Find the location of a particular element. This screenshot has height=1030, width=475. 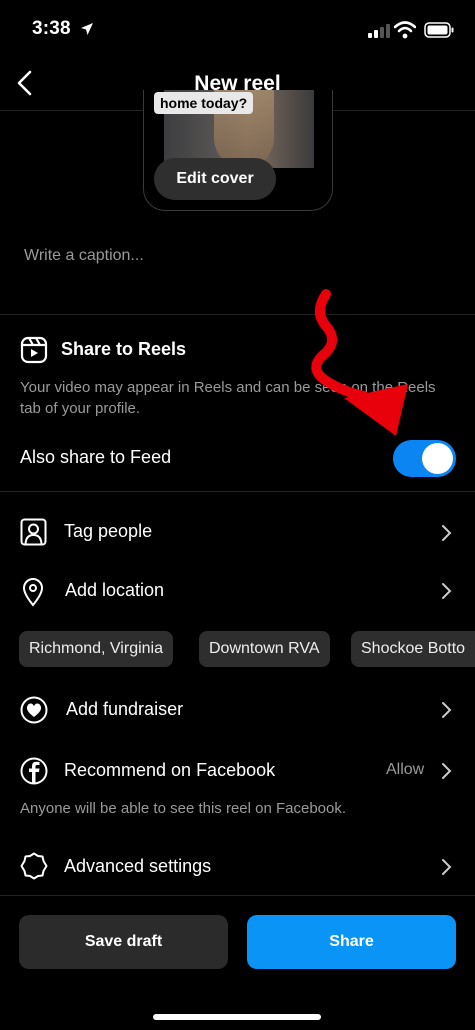

gear-icon is located at coordinates (34, 866).